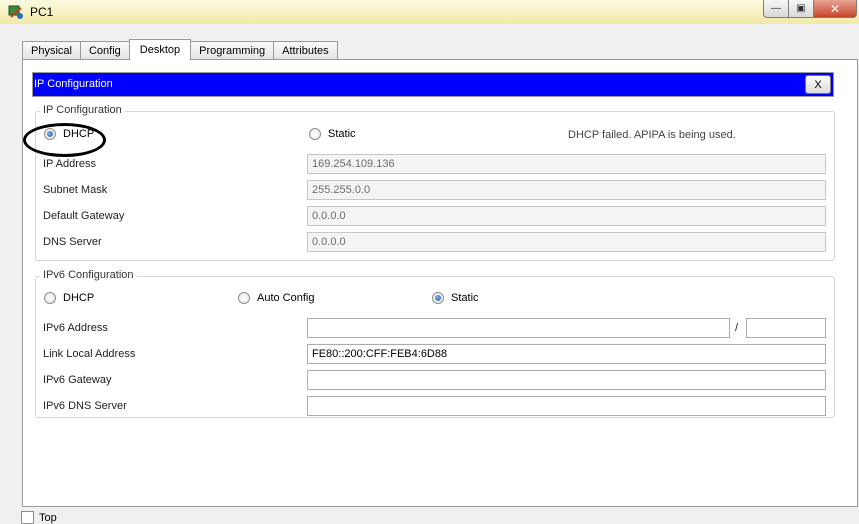  I want to click on ip-address-field: 169.254.109.136, so click(566, 164).